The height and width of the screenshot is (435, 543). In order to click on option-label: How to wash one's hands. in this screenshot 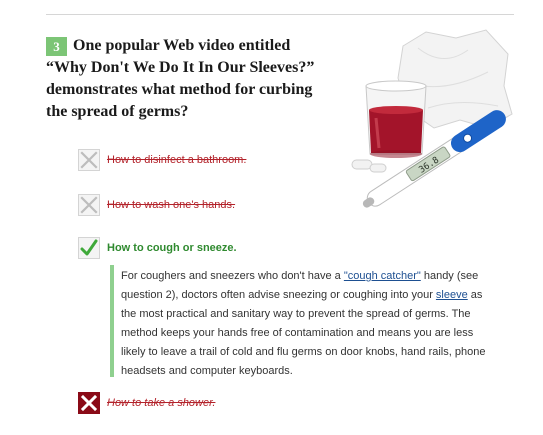, I will do `click(171, 205)`.